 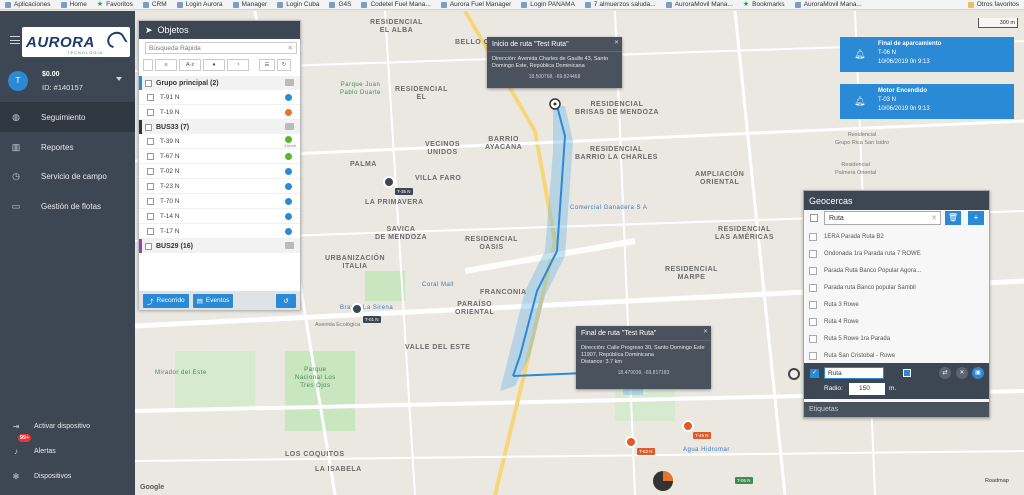 What do you see at coordinates (219, 127) in the screenshot?
I see `group-header: BUS33 (7)` at bounding box center [219, 127].